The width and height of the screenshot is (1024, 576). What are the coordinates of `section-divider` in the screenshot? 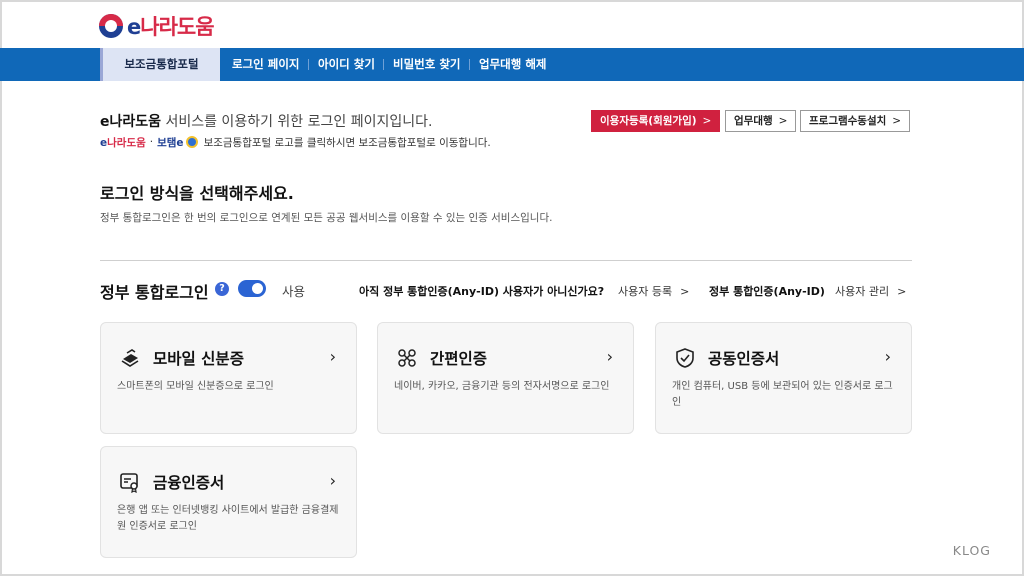 It's located at (506, 260).